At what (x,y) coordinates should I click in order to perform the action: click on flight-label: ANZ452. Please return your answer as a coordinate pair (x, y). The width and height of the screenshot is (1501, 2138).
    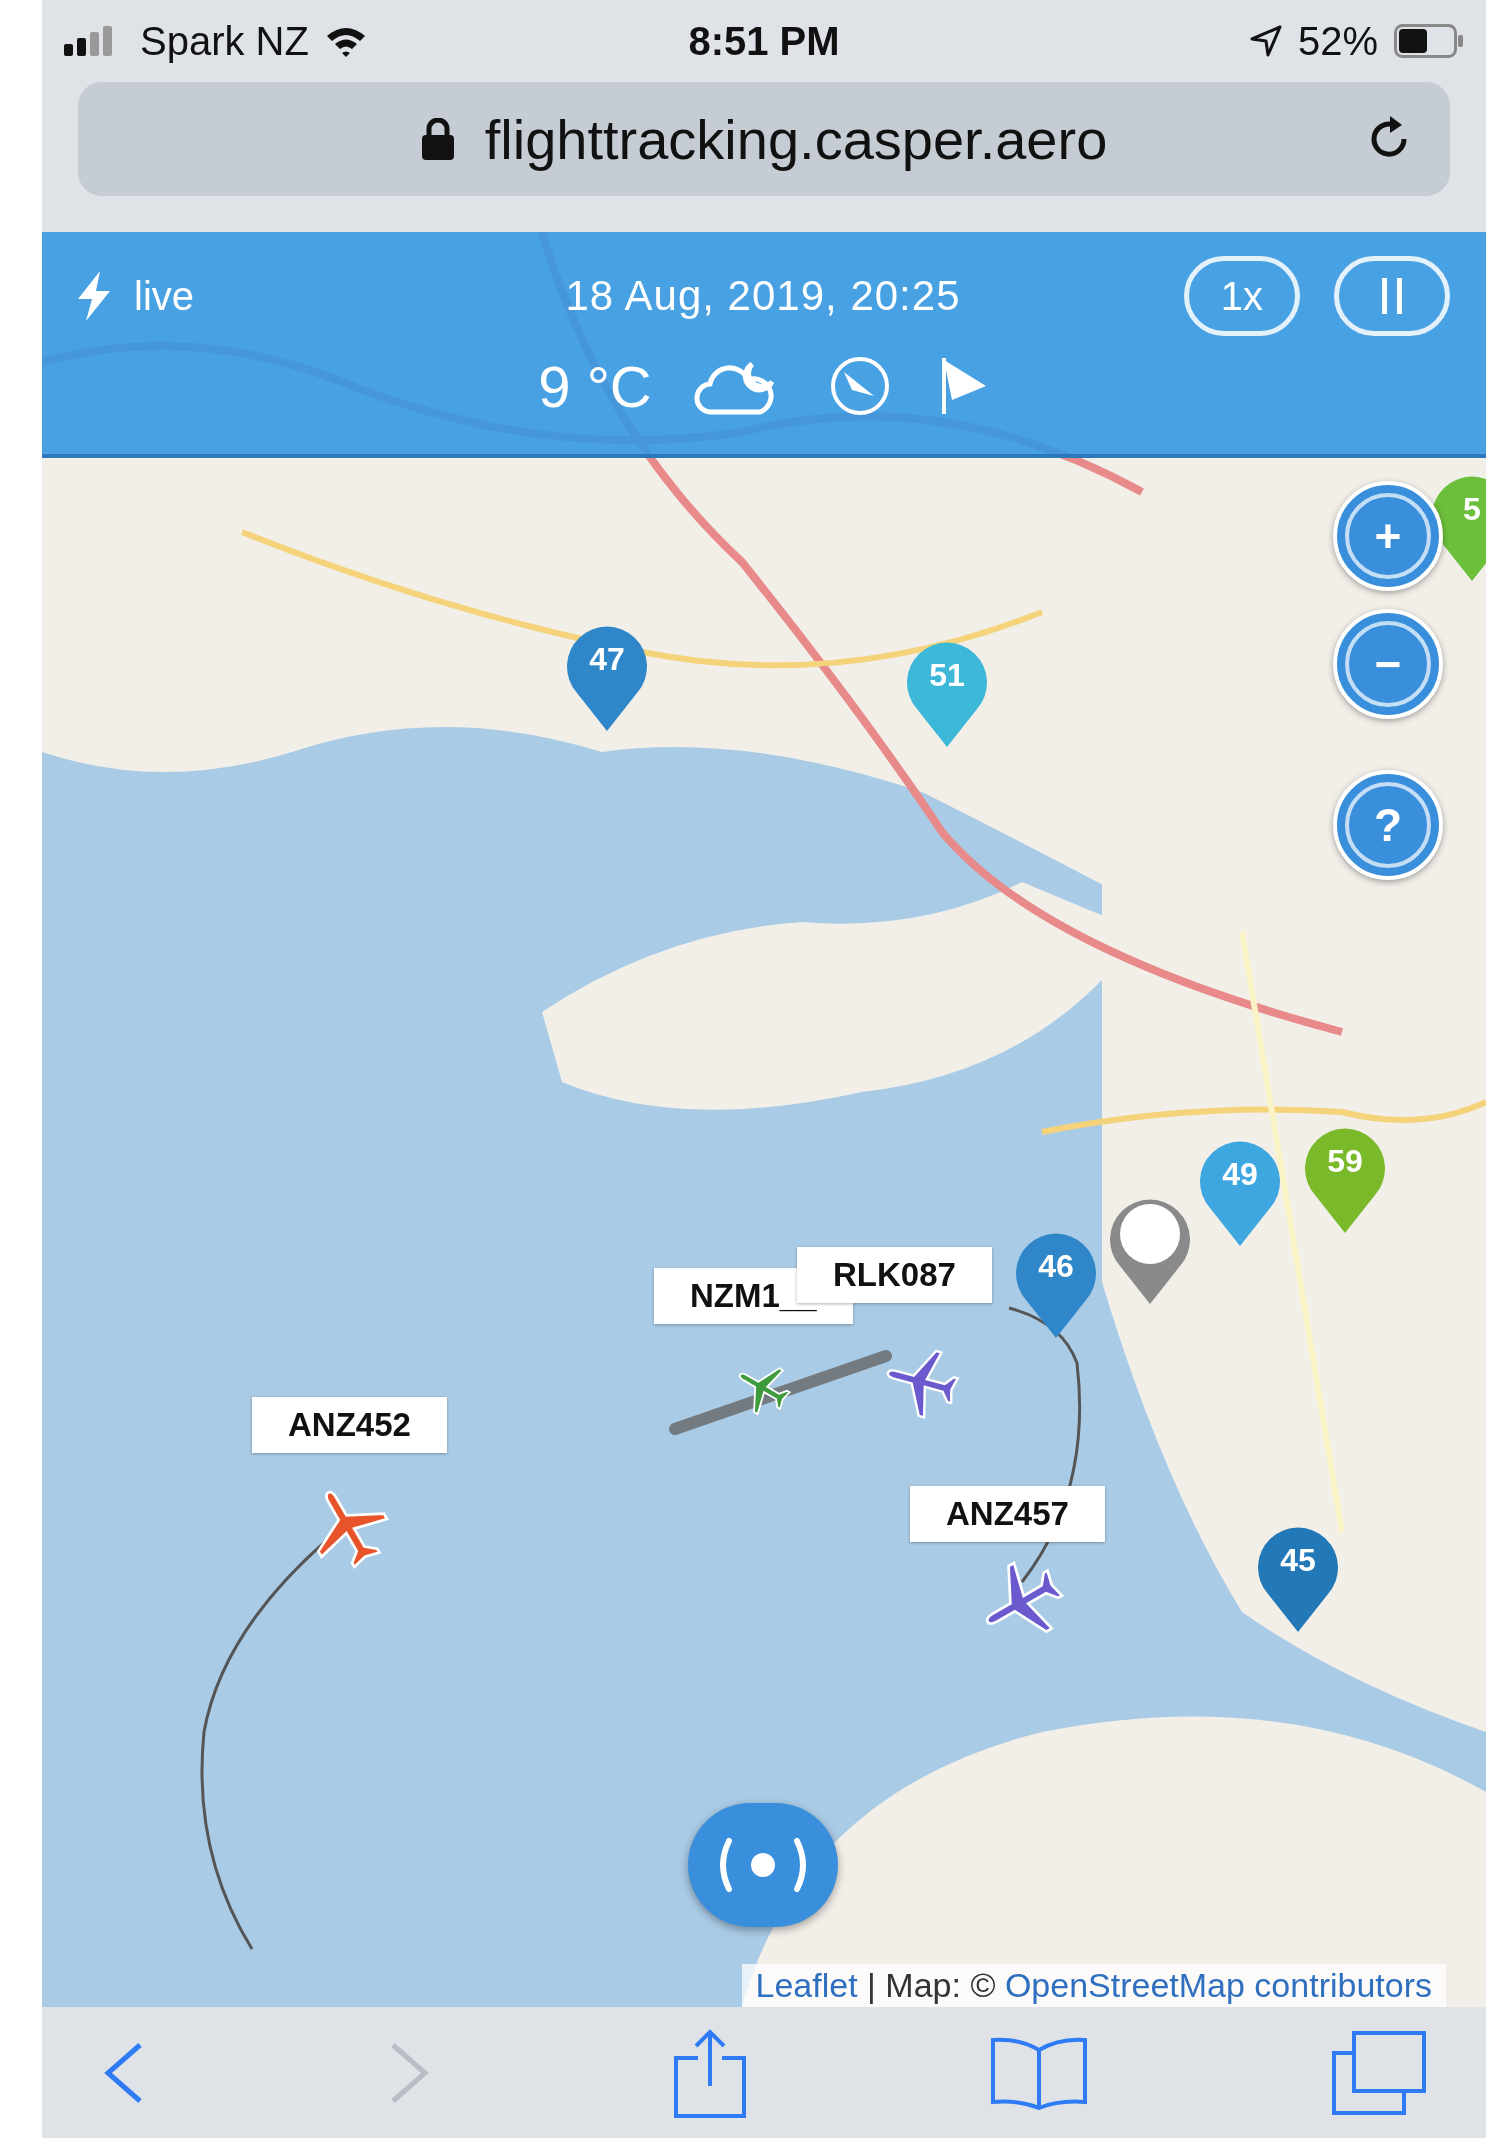
    Looking at the image, I should click on (349, 1425).